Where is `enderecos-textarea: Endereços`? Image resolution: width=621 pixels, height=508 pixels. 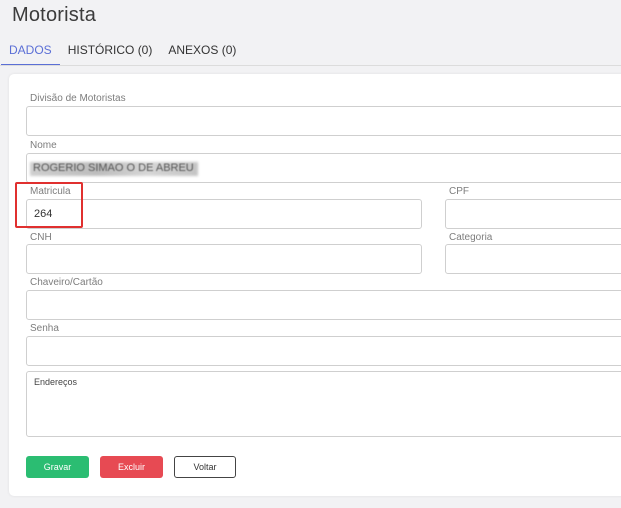
enderecos-textarea: Endereços is located at coordinates (323, 404).